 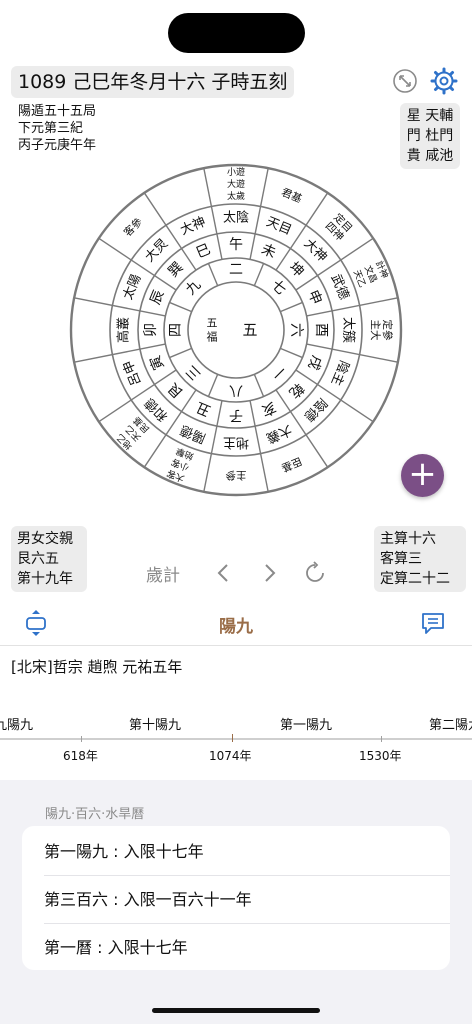 I want to click on outer-deity-label: 君基, so click(x=291, y=196).